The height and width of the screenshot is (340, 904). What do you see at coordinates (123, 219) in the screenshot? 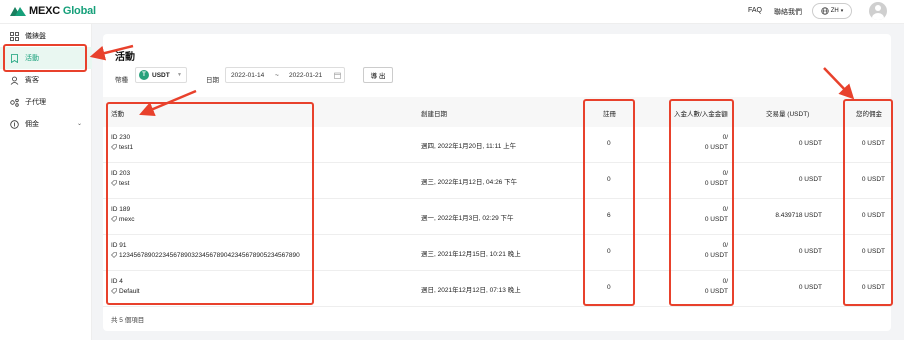
I see `activity-name: mexc` at bounding box center [123, 219].